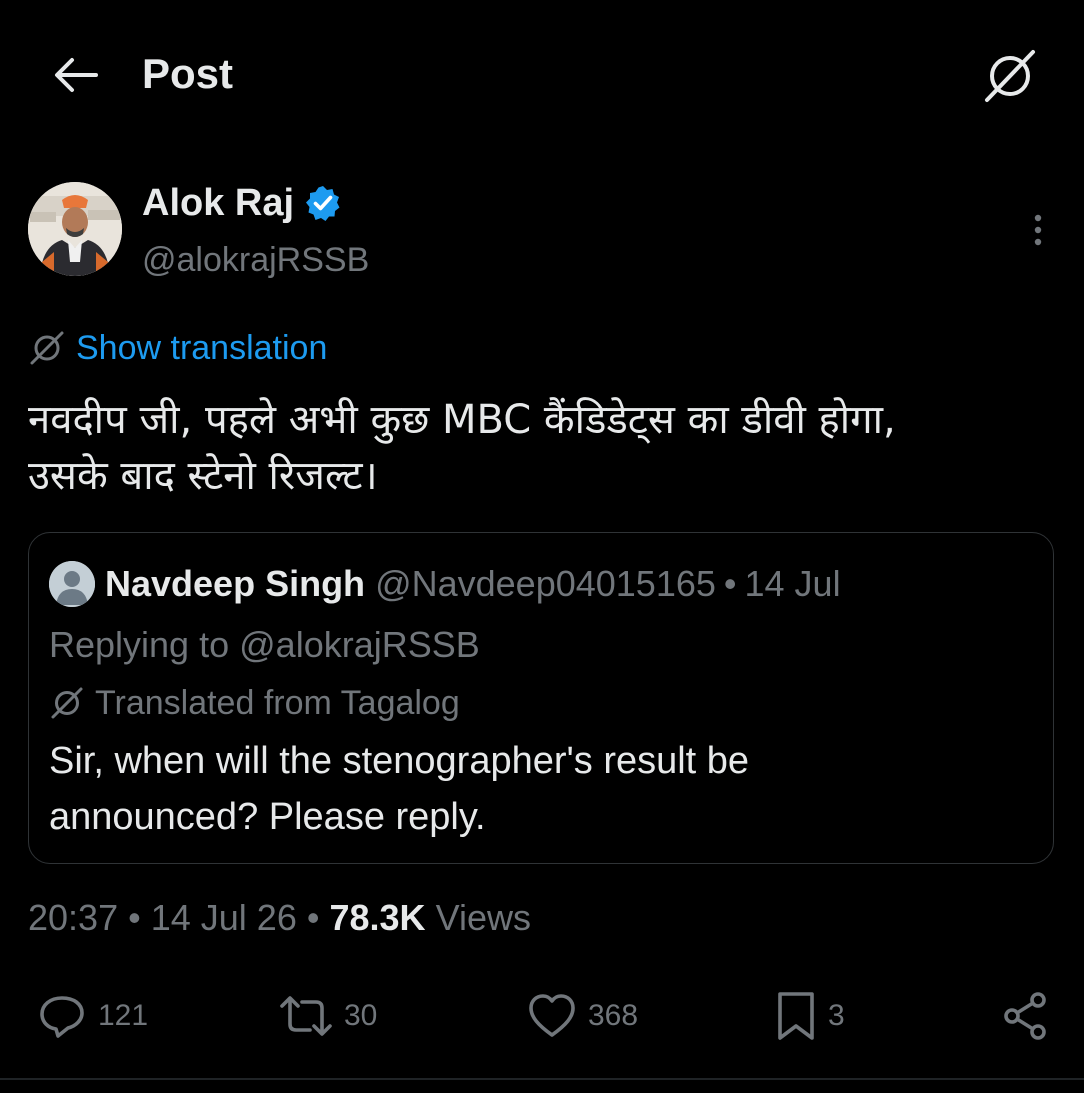  What do you see at coordinates (582, 1016) in the screenshot?
I see `like-button: 368` at bounding box center [582, 1016].